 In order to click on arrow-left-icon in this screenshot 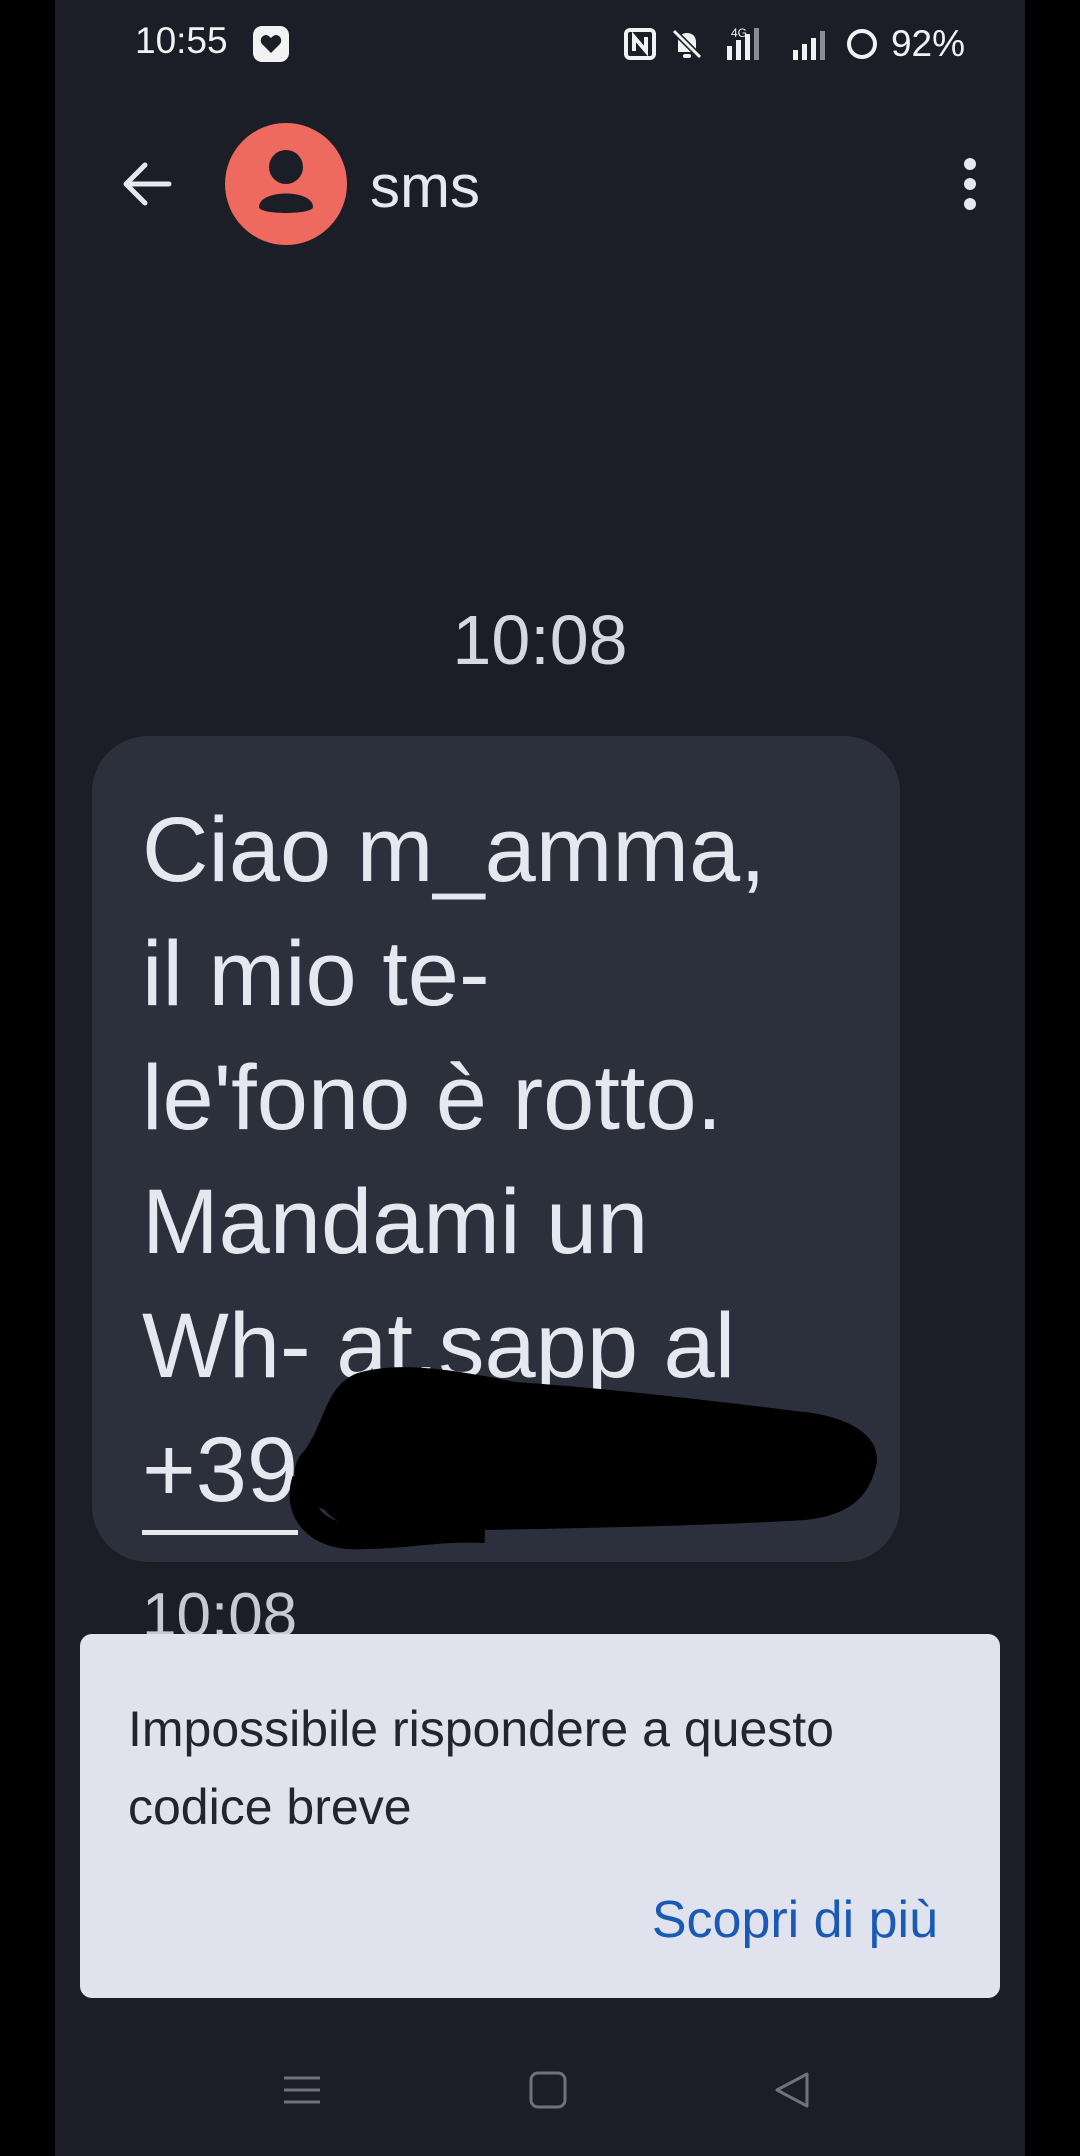, I will do `click(147, 184)`.